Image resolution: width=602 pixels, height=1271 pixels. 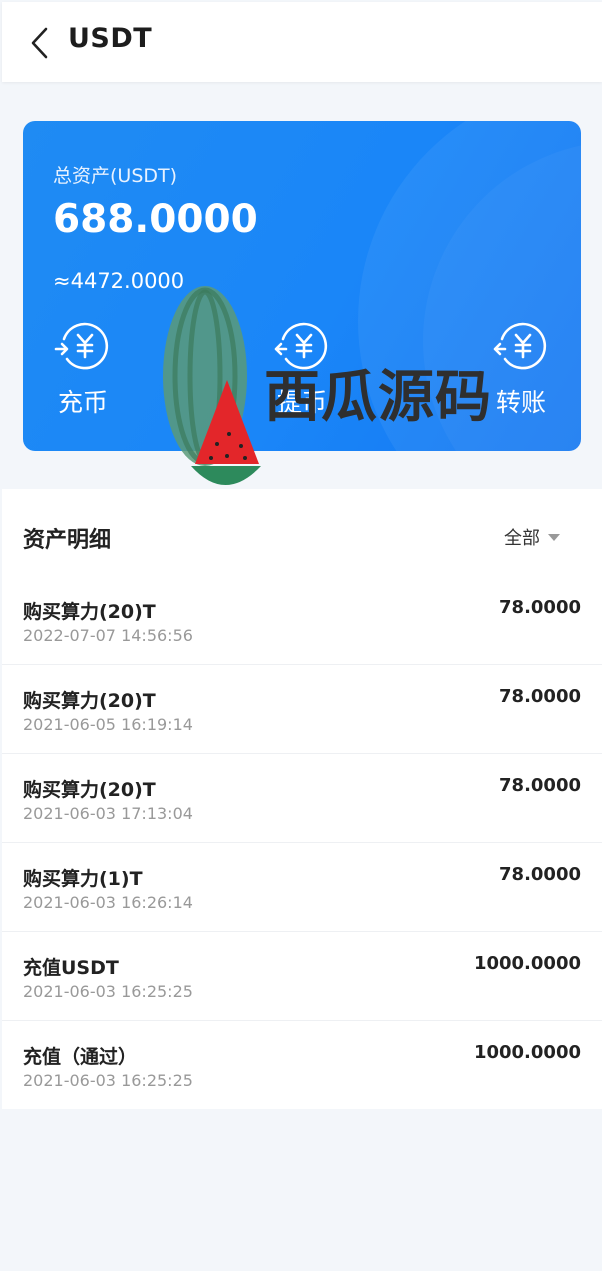 I want to click on record-item: 购买算力(20)T 2022-07-07 14:56:56 78.0000, so click(x=302, y=620).